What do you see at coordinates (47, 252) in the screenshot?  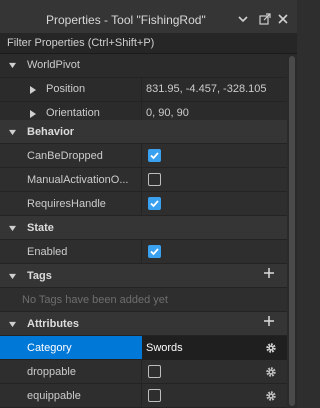 I see `enabled-label: Enabled` at bounding box center [47, 252].